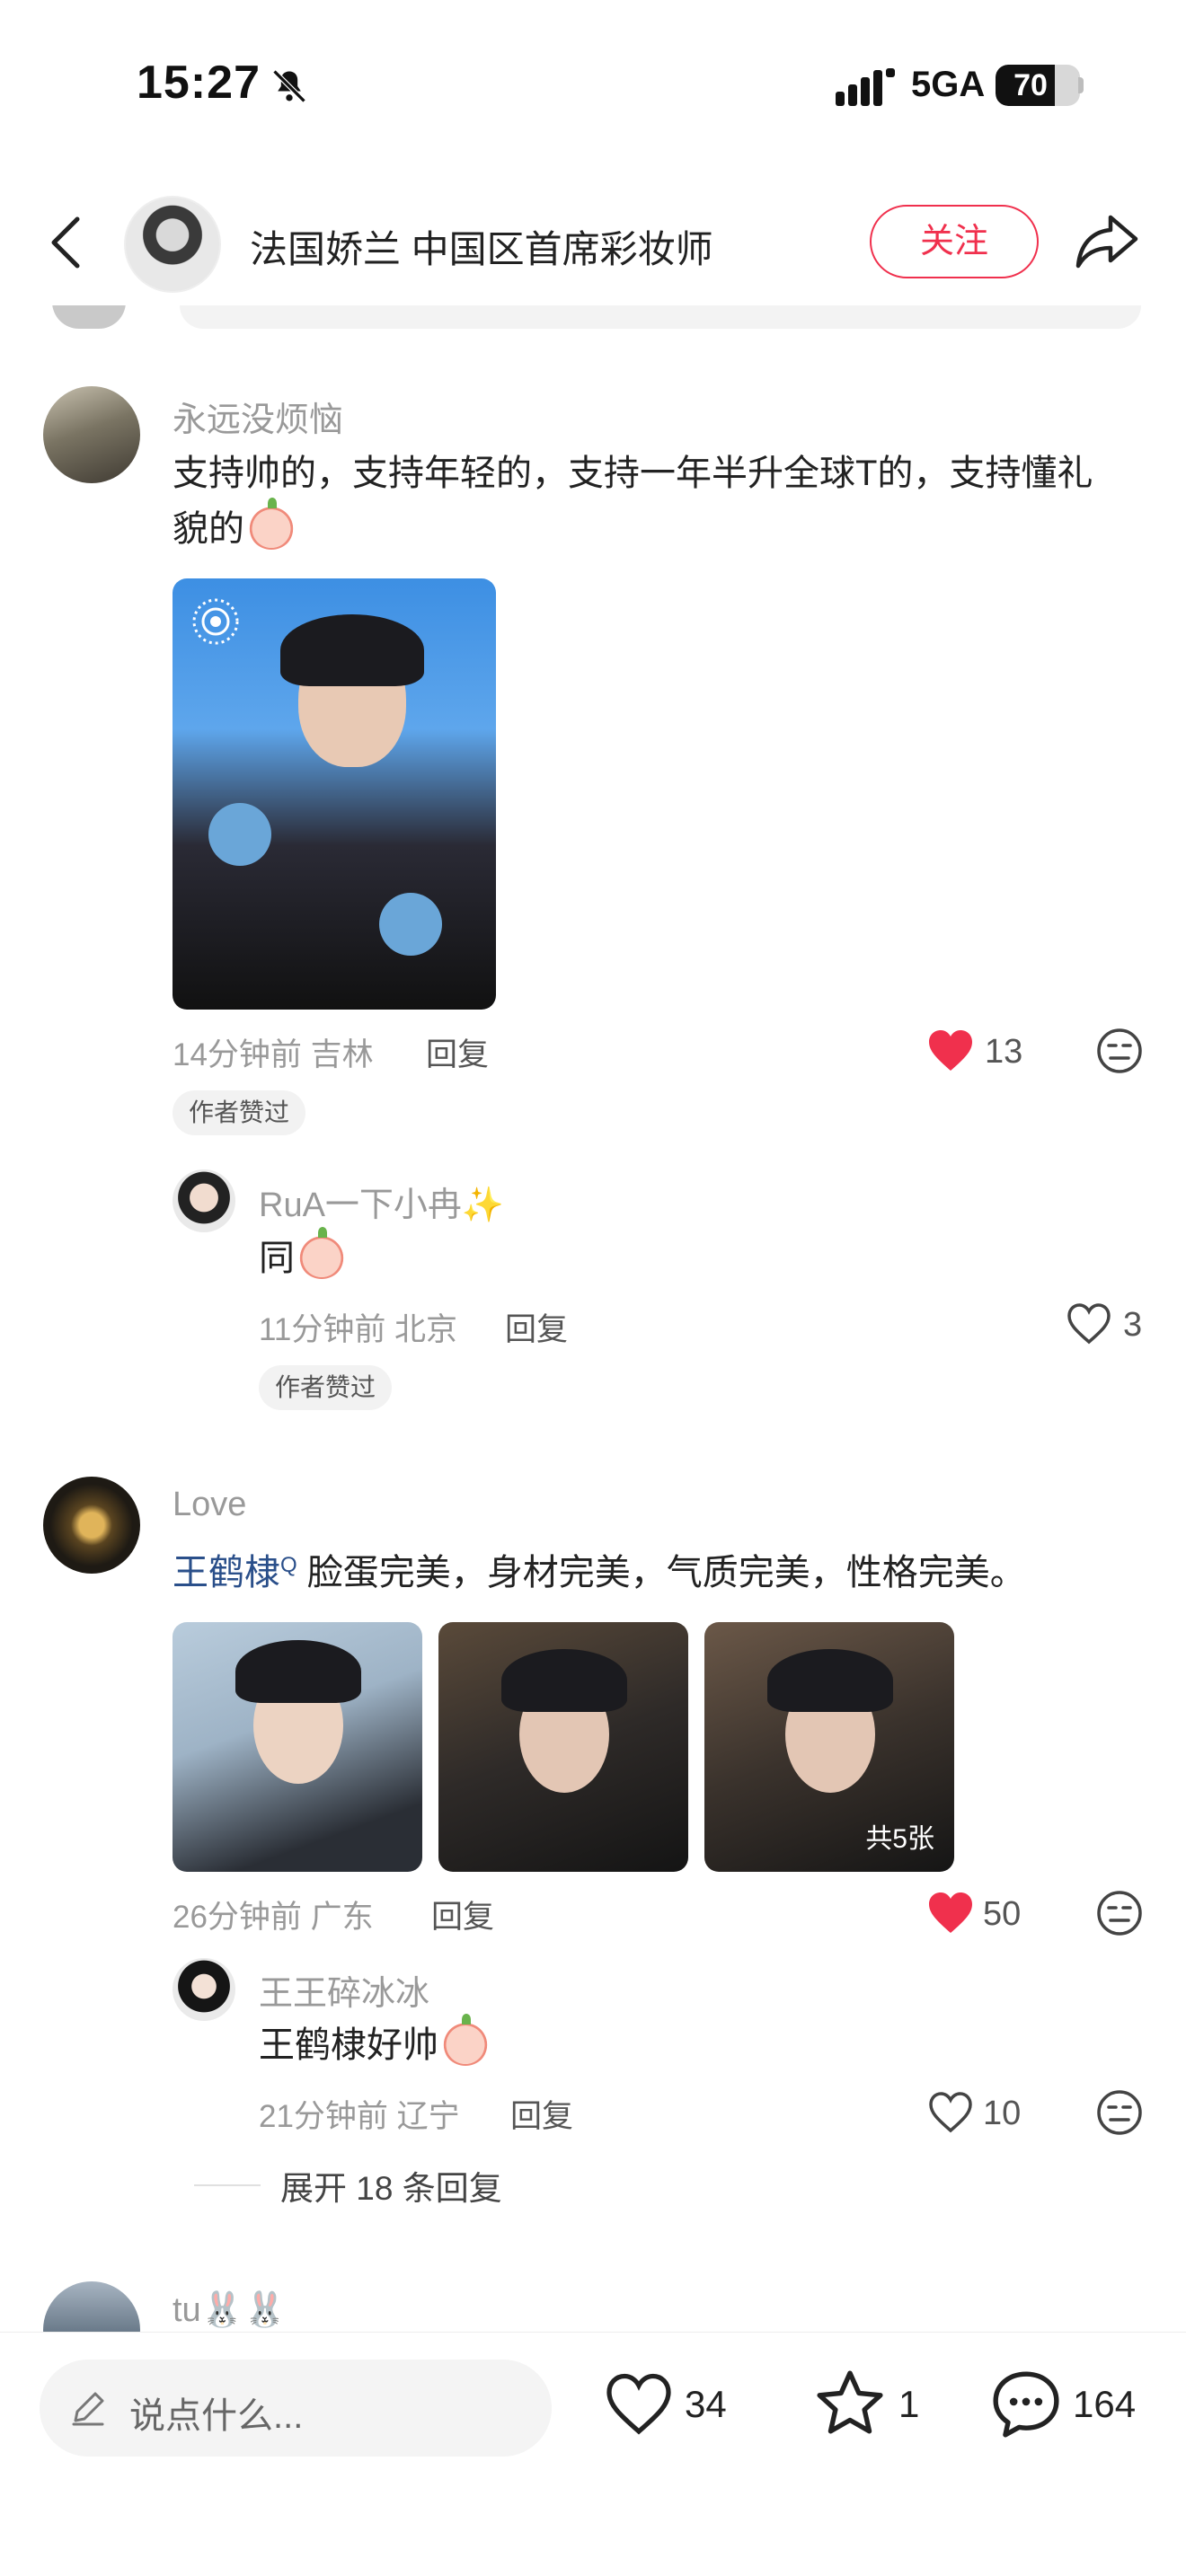  I want to click on comment-total: 164, so click(1105, 2404).